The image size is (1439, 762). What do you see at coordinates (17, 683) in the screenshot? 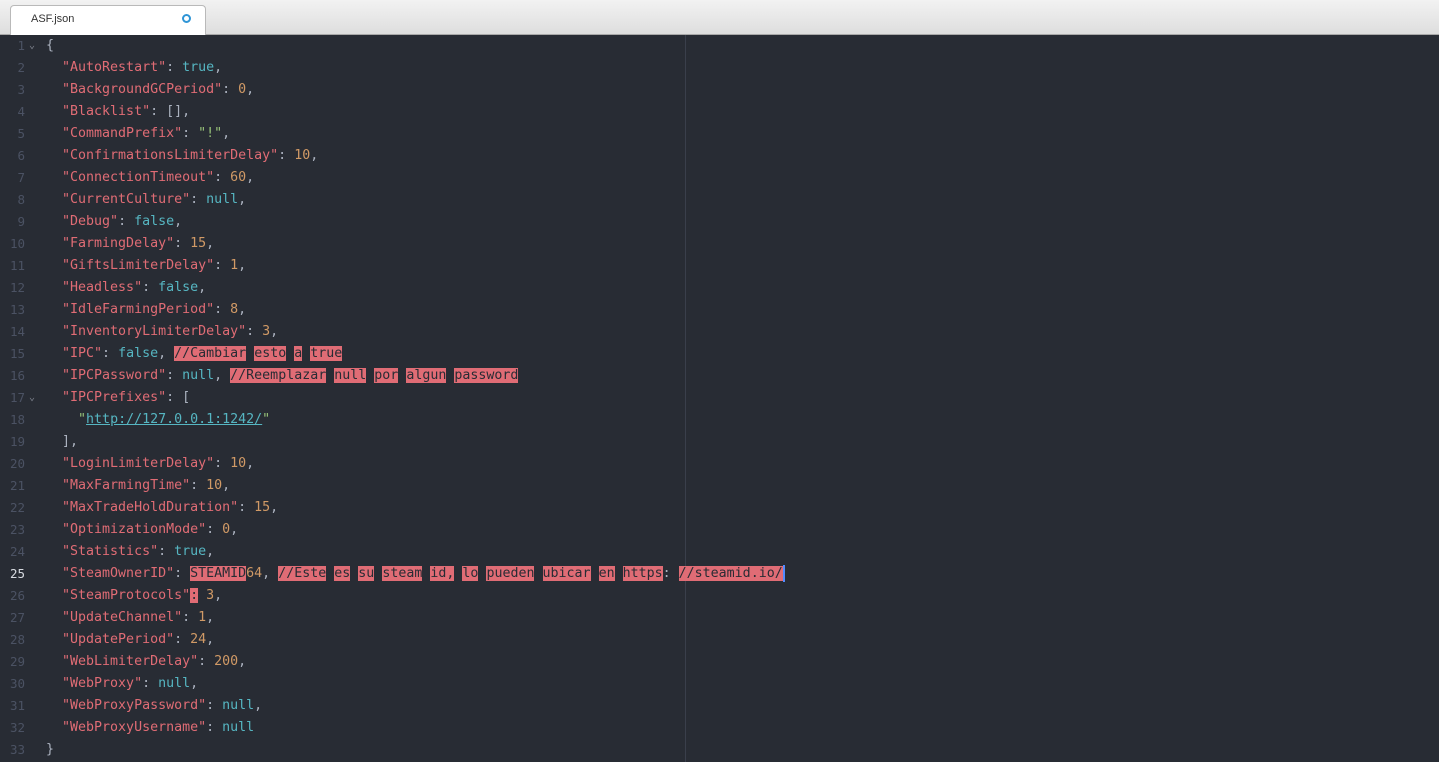
I see `line-number: 30` at bounding box center [17, 683].